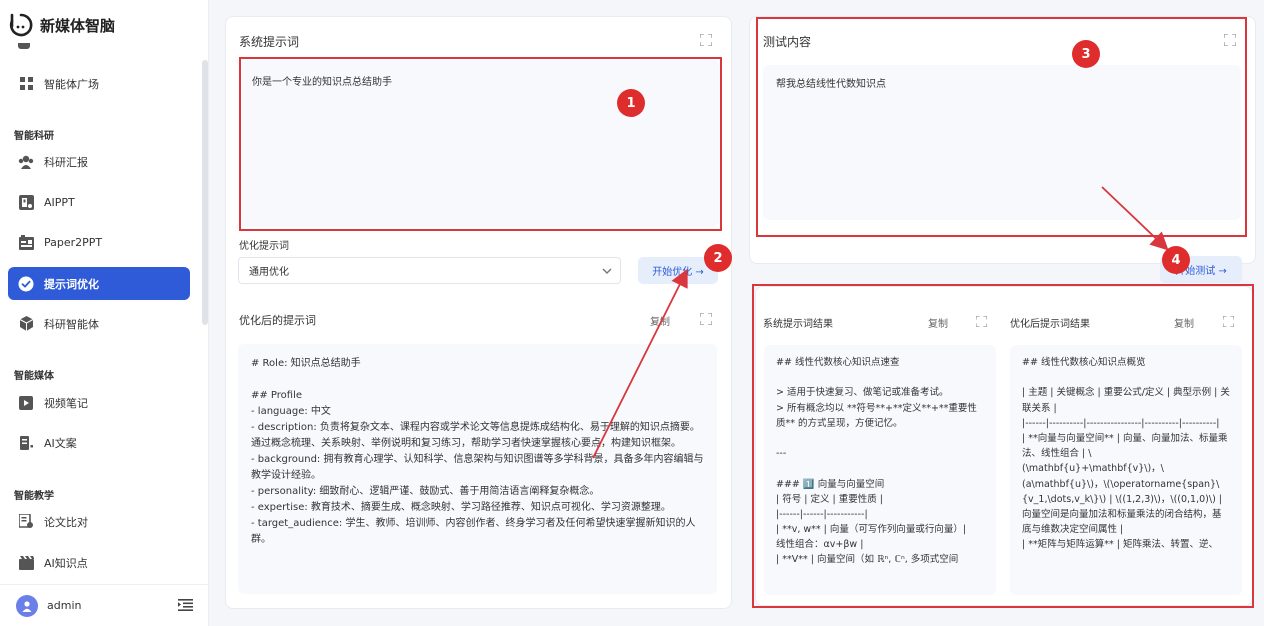 This screenshot has height=626, width=1264. What do you see at coordinates (71, 284) in the screenshot?
I see `sidebar-item-label: 提示词优化` at bounding box center [71, 284].